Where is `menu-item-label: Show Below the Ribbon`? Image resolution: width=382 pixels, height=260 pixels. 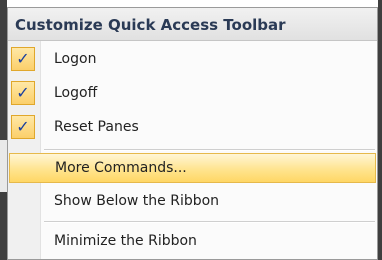 menu-item-label: Show Below the Ribbon is located at coordinates (137, 201).